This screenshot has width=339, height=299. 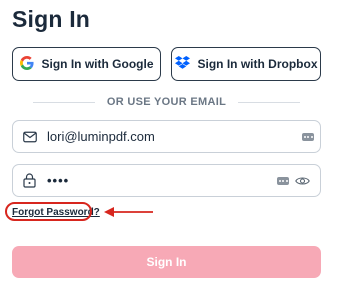 I want to click on show-password-icon, so click(x=302, y=181).